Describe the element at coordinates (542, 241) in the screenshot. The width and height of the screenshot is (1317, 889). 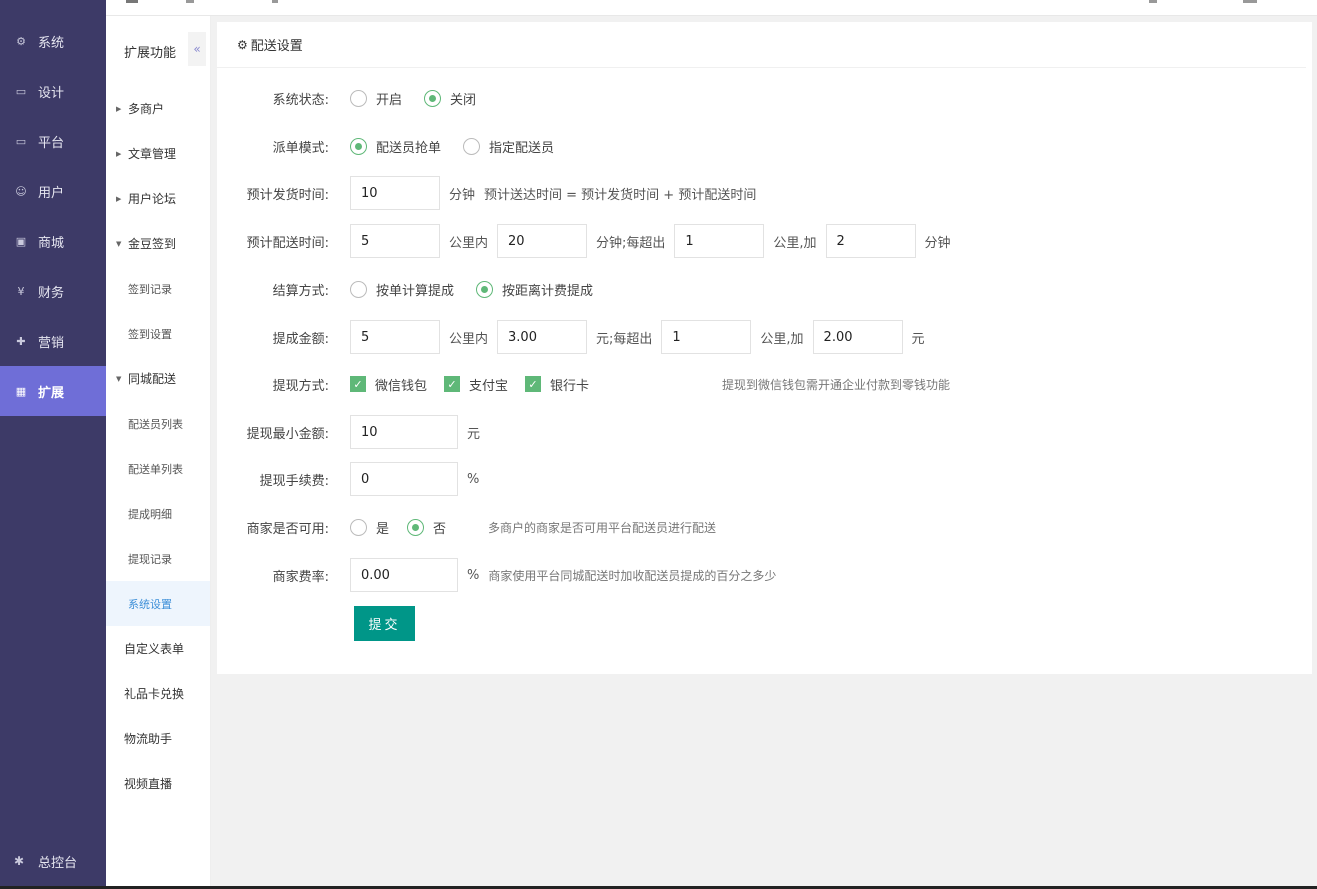
I see `delivery-minutes-input: 20` at that location.